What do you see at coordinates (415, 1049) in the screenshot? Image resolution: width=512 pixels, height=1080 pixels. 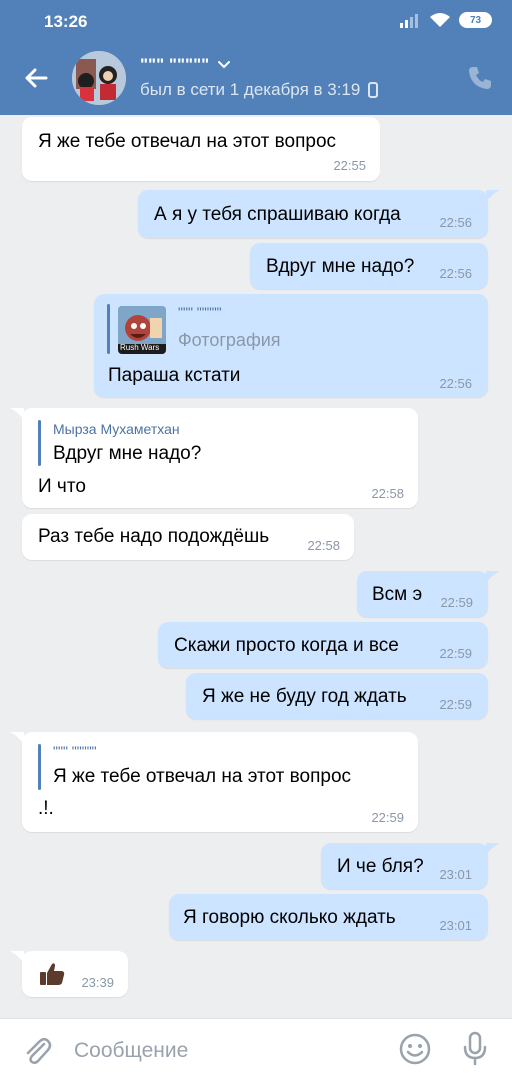 I see `emoji-icon` at bounding box center [415, 1049].